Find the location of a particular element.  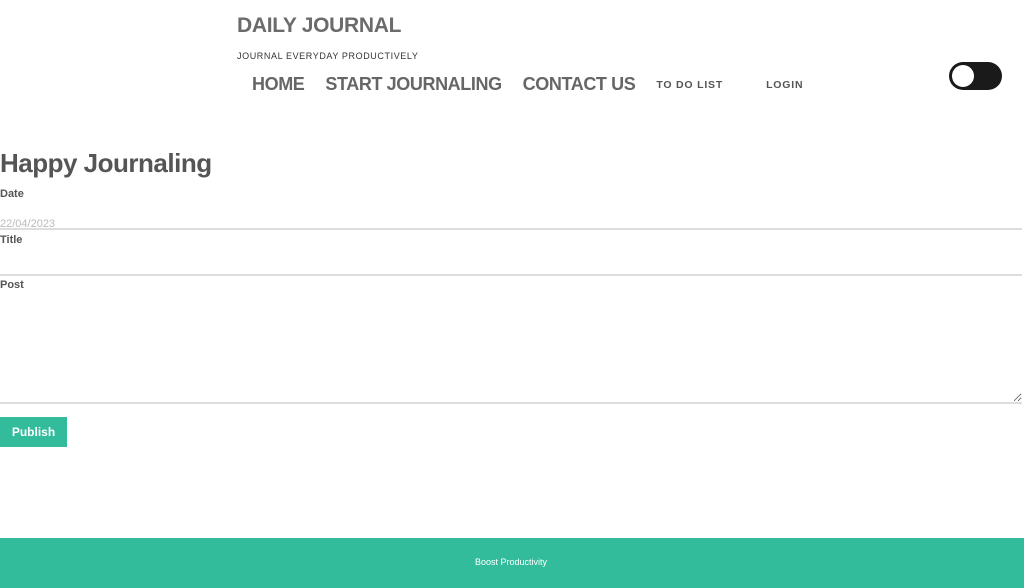

toggle-knob is located at coordinates (963, 76).